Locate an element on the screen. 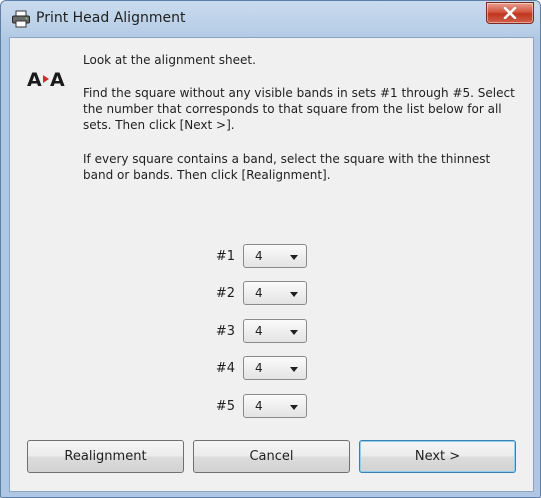 This screenshot has width=541, height=498. set-label: #4 is located at coordinates (225, 368).